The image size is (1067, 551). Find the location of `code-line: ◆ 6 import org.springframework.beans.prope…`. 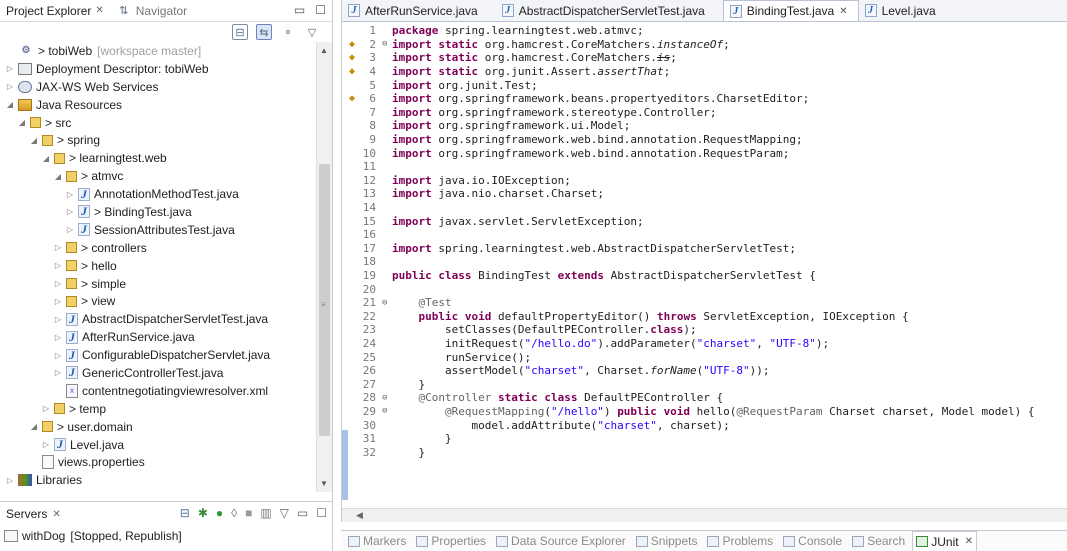

code-line: ◆ 6 import org.springframework.beans.prope… is located at coordinates (704, 99).